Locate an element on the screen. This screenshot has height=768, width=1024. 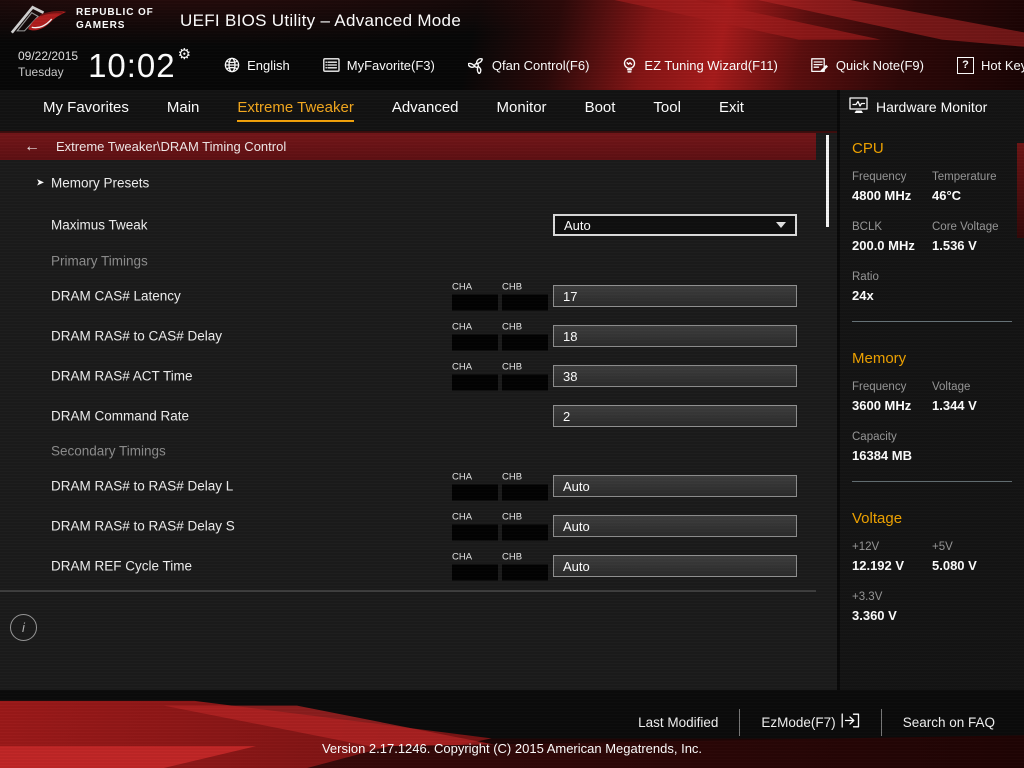
tab-exit: Exit is located at coordinates (731, 110).